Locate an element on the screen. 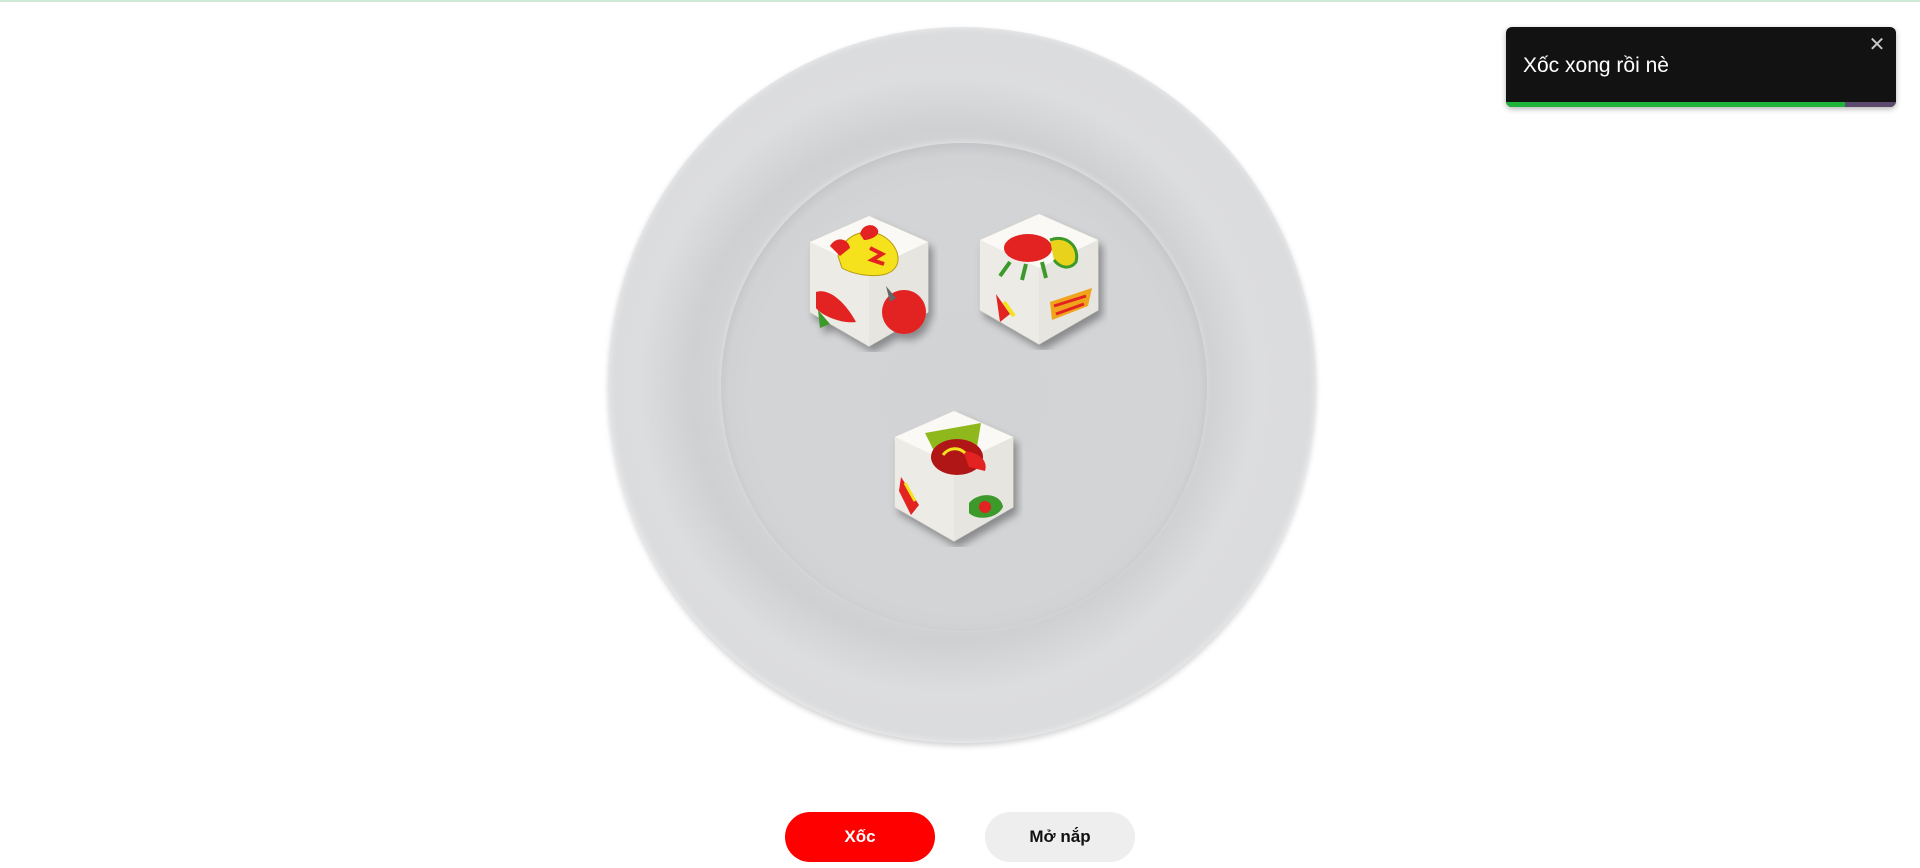 This screenshot has width=1920, height=868. fish-die-icon is located at coordinates (954, 476).